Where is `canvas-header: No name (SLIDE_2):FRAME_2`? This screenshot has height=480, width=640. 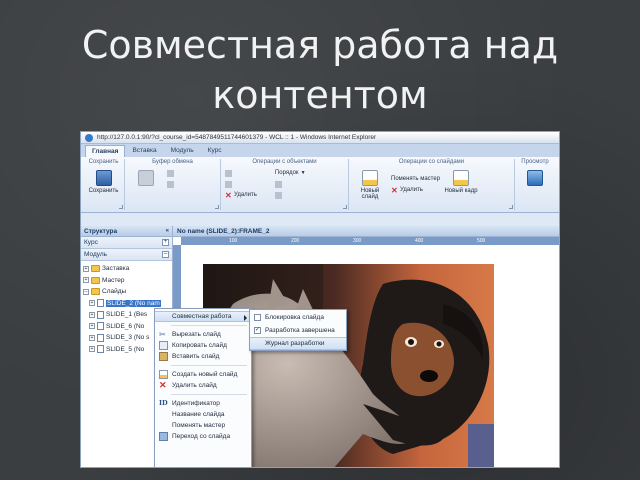 canvas-header: No name (SLIDE_2):FRAME_2 is located at coordinates (366, 231).